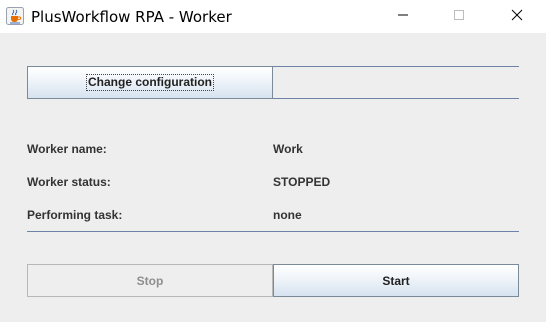 The height and width of the screenshot is (322, 546). I want to click on stop-button: Stop, so click(150, 280).